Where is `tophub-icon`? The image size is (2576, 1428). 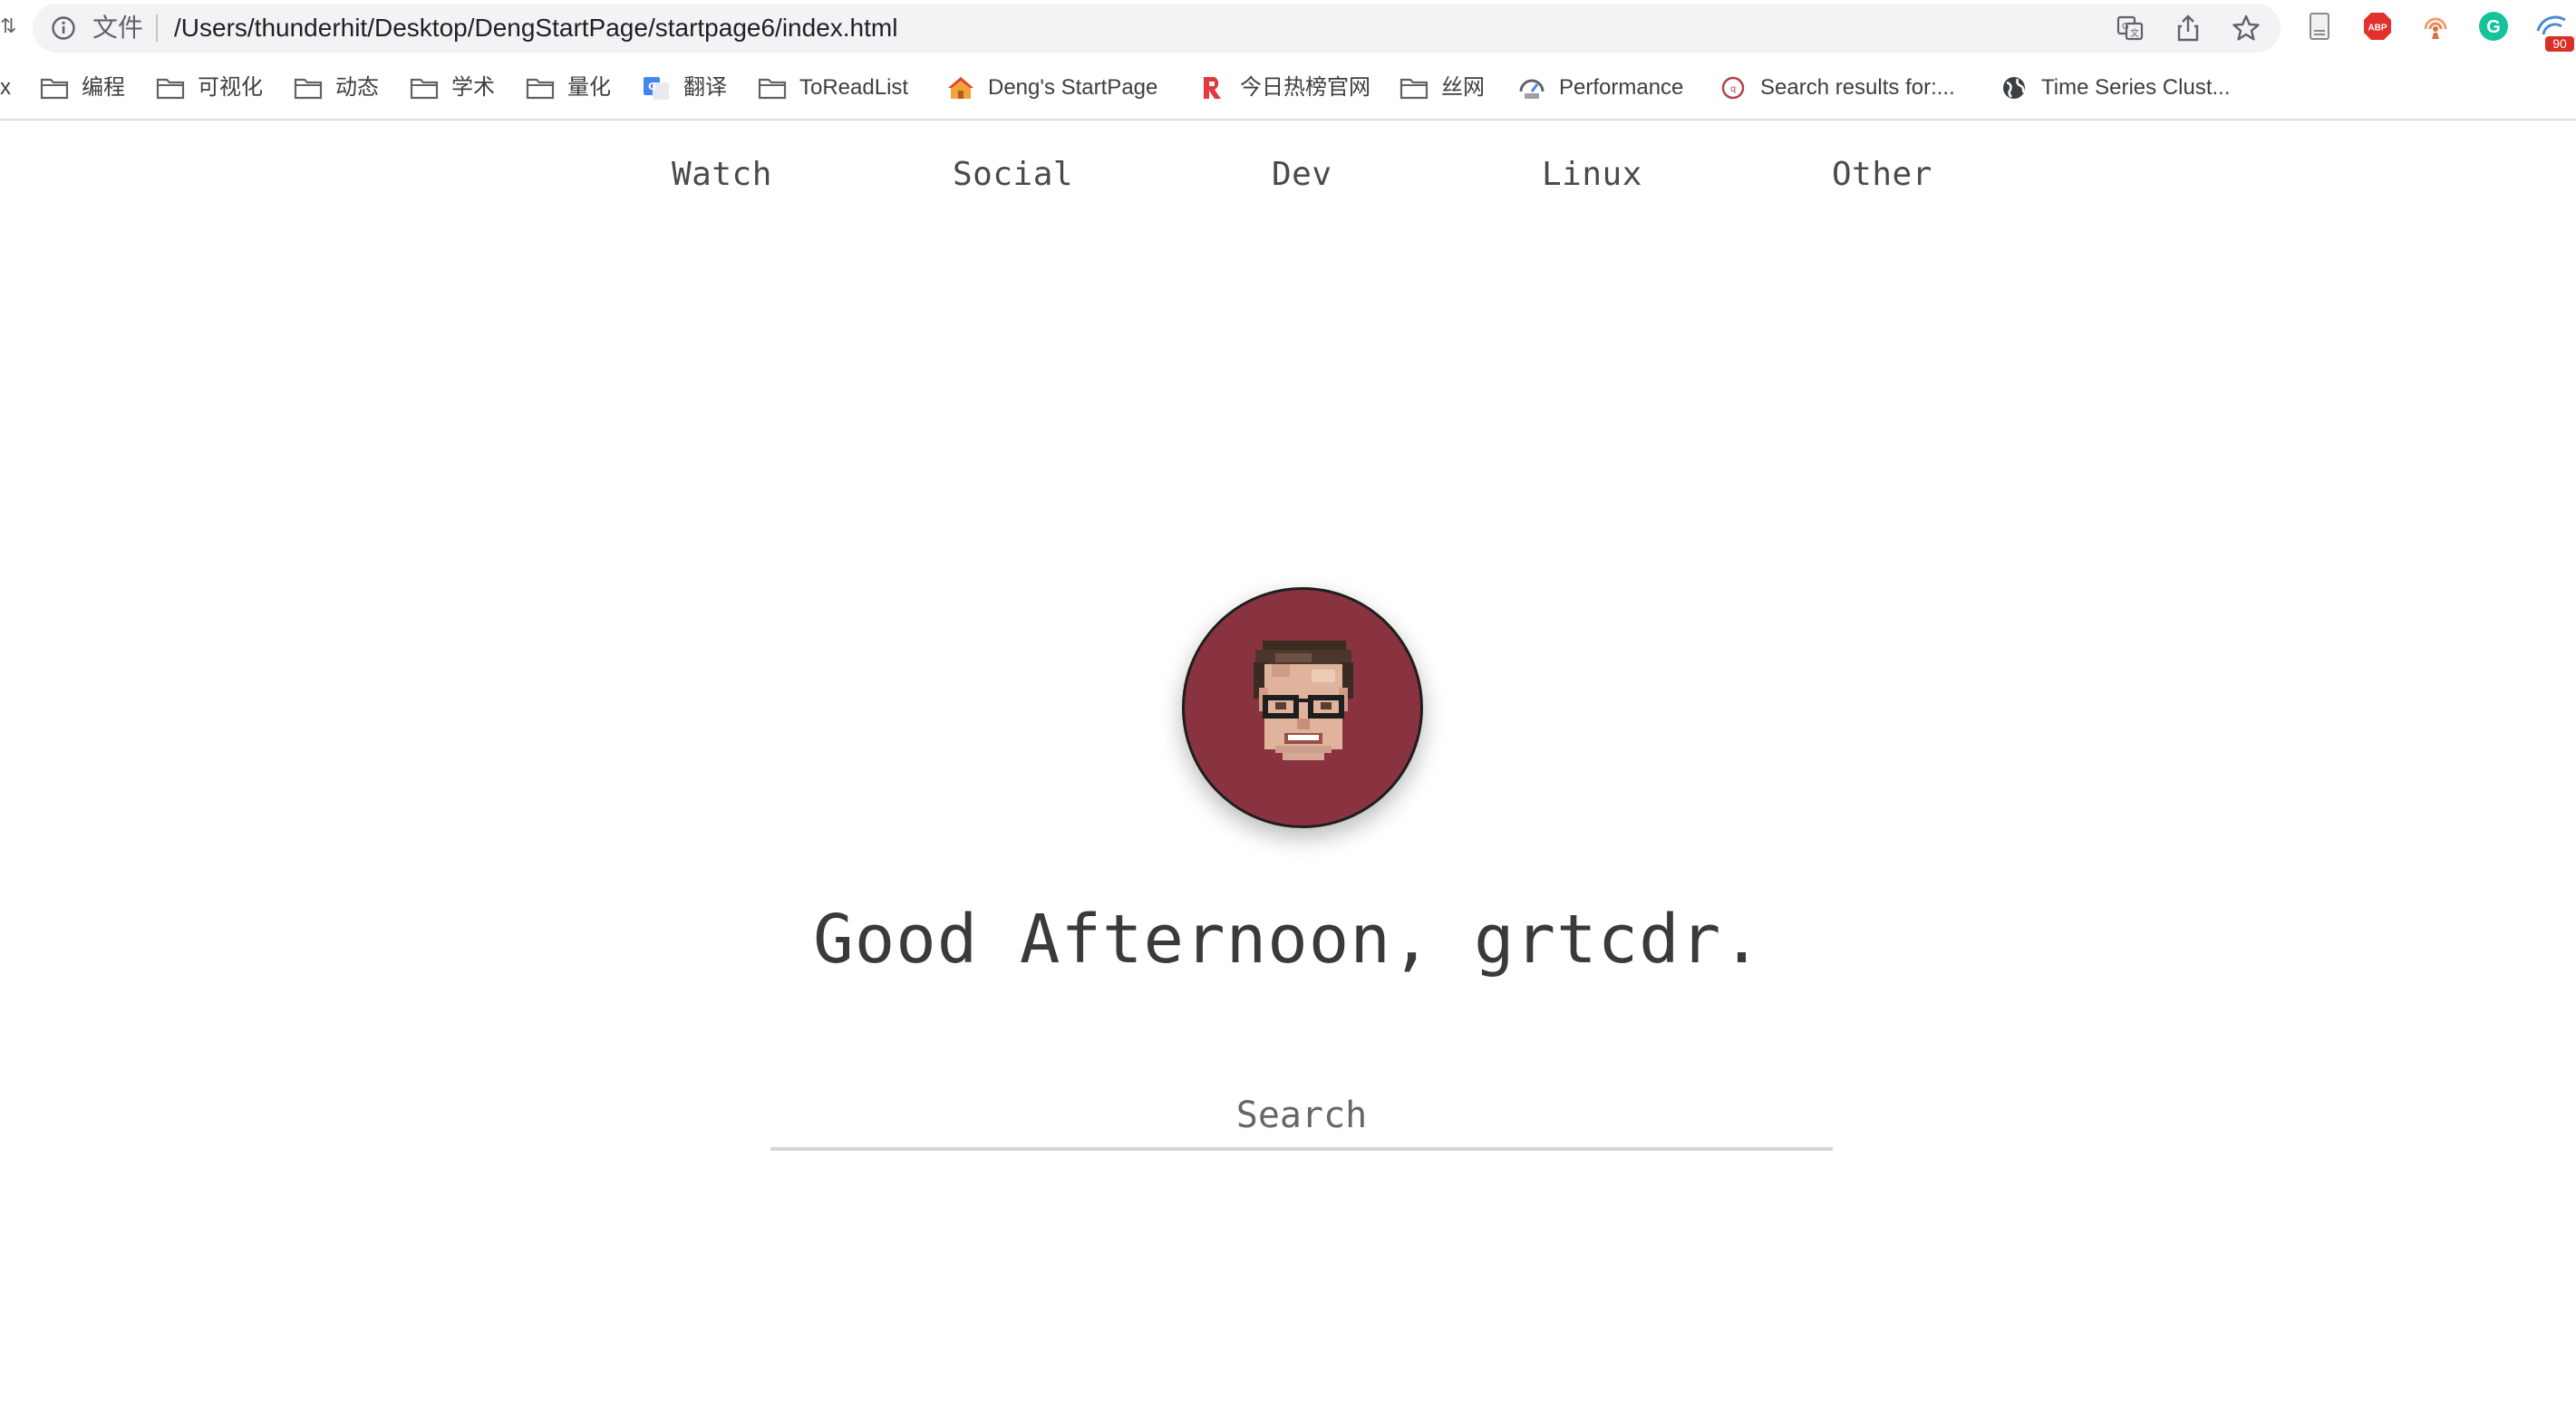 tophub-icon is located at coordinates (1212, 88).